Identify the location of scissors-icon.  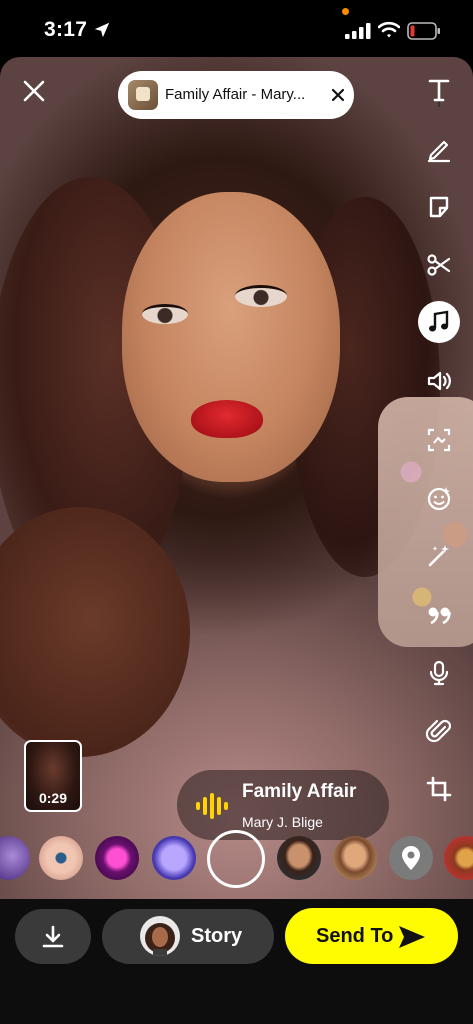
(439, 265).